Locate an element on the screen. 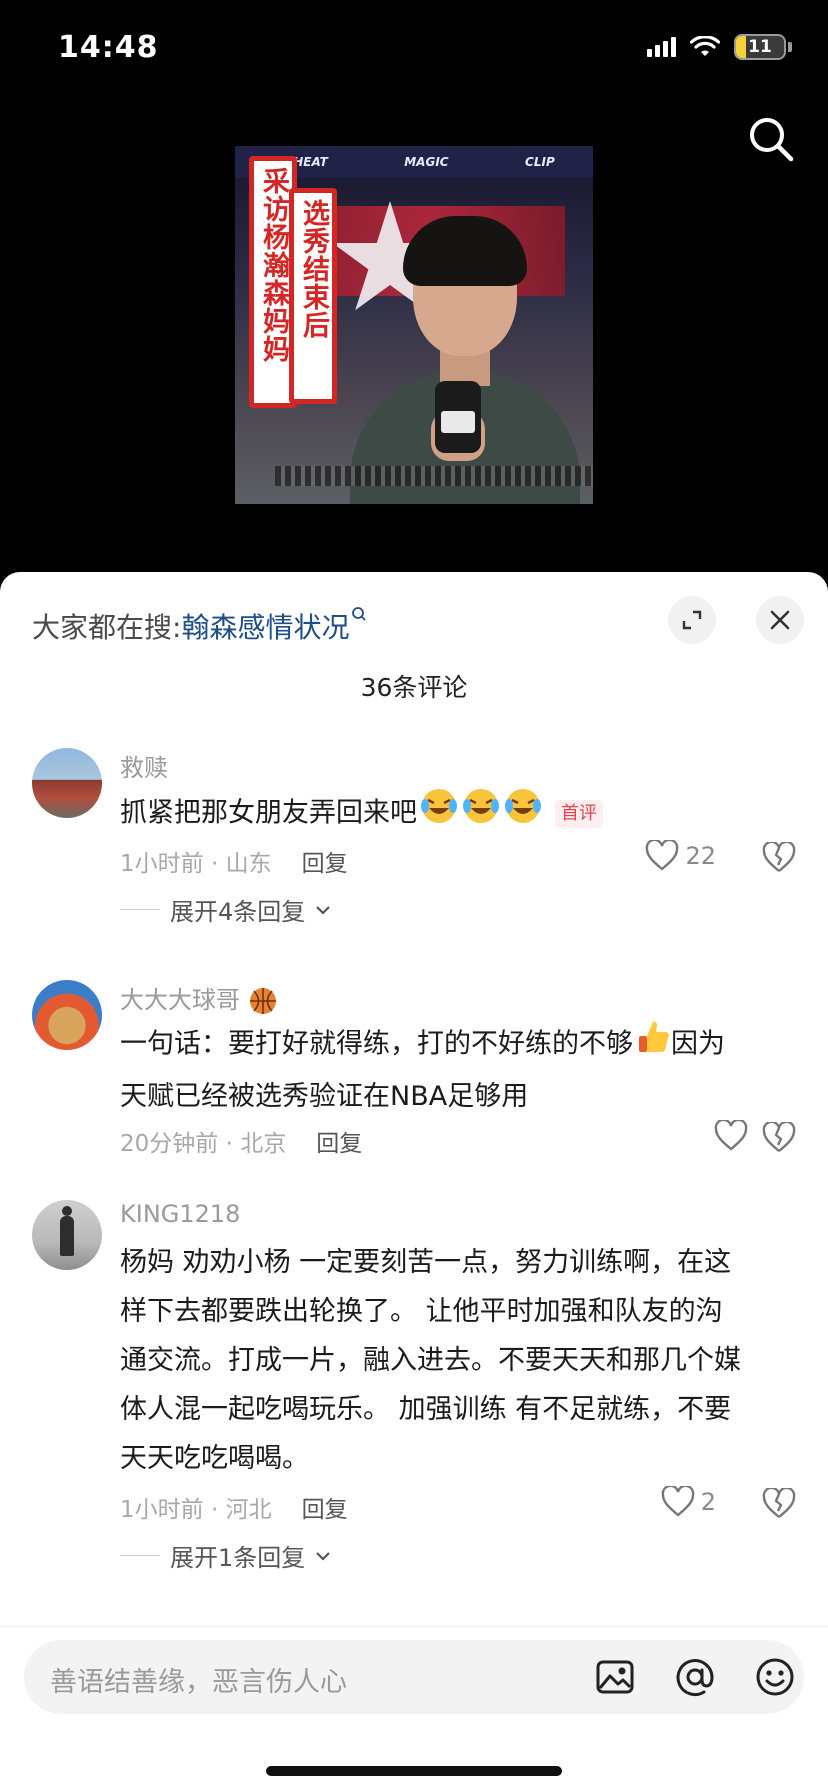 The image size is (828, 1792). comment-segment: 一句话：要打好就得练，打的不好练的不够 is located at coordinates (376, 1044).